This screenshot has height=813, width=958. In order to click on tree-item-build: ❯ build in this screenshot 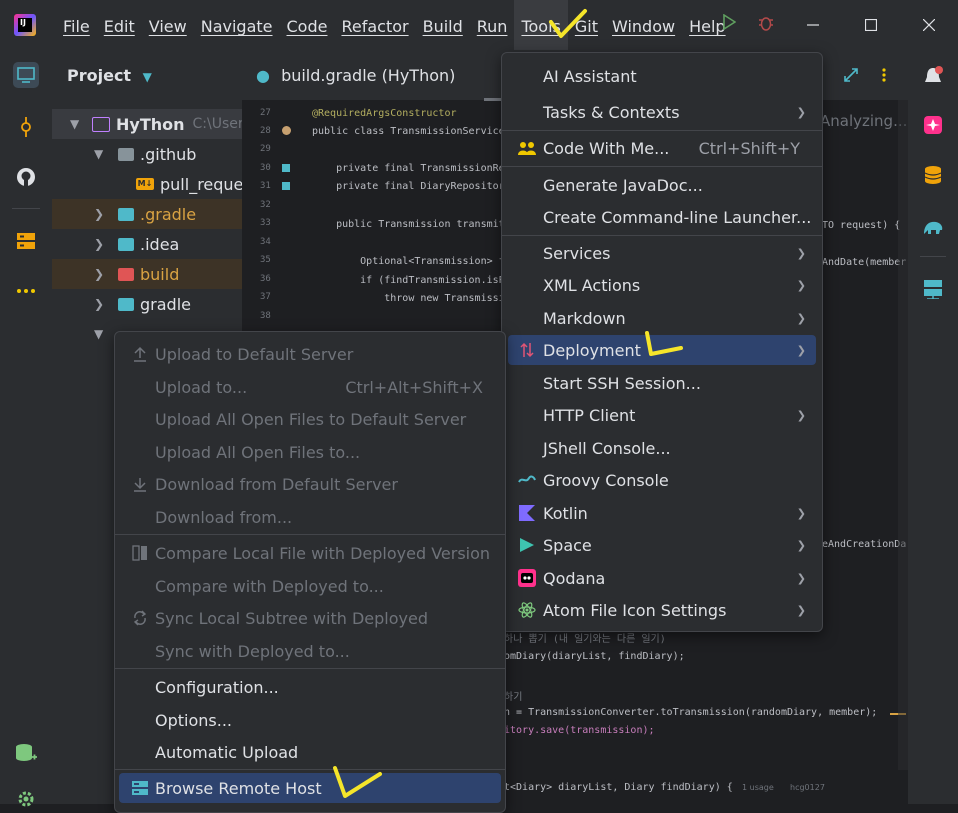, I will do `click(147, 274)`.